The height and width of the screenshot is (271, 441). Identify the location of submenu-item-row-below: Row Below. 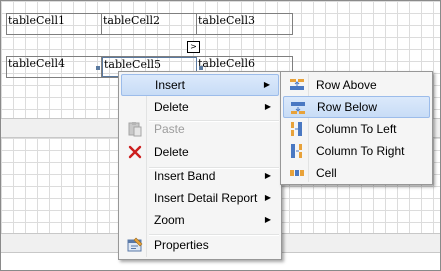
(356, 107).